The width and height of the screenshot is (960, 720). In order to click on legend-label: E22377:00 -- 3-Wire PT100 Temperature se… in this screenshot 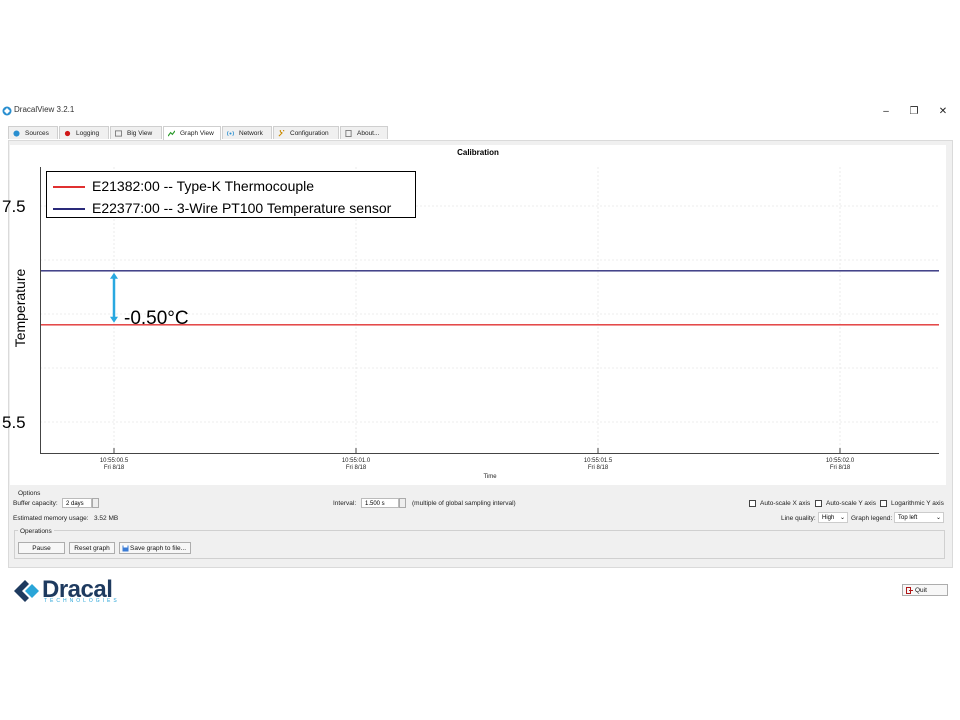, I will do `click(242, 208)`.